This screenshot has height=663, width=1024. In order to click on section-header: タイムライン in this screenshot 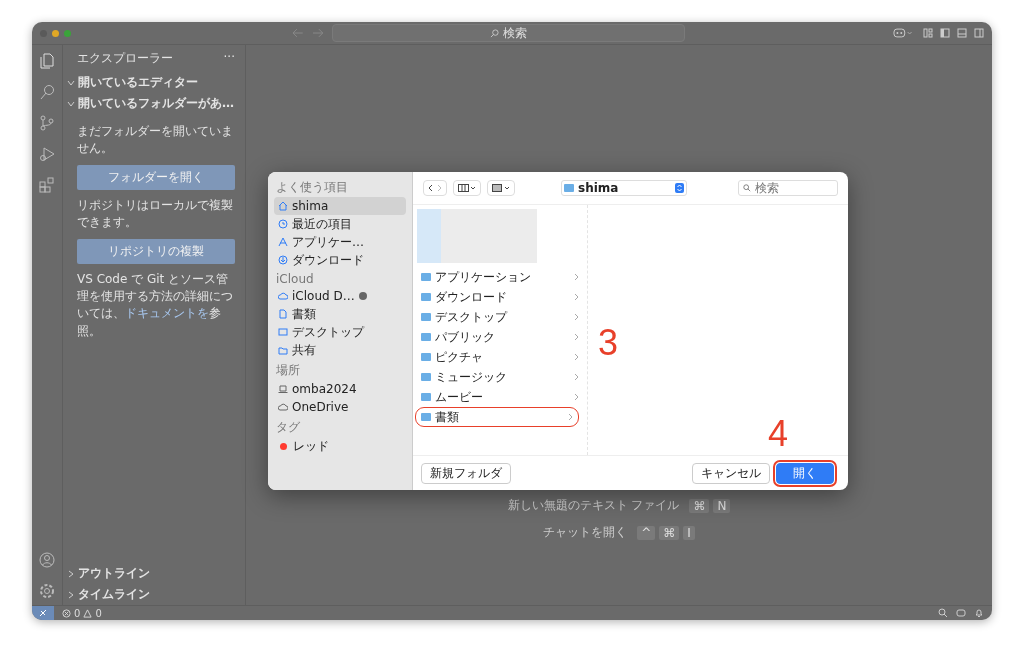, I will do `click(154, 594)`.